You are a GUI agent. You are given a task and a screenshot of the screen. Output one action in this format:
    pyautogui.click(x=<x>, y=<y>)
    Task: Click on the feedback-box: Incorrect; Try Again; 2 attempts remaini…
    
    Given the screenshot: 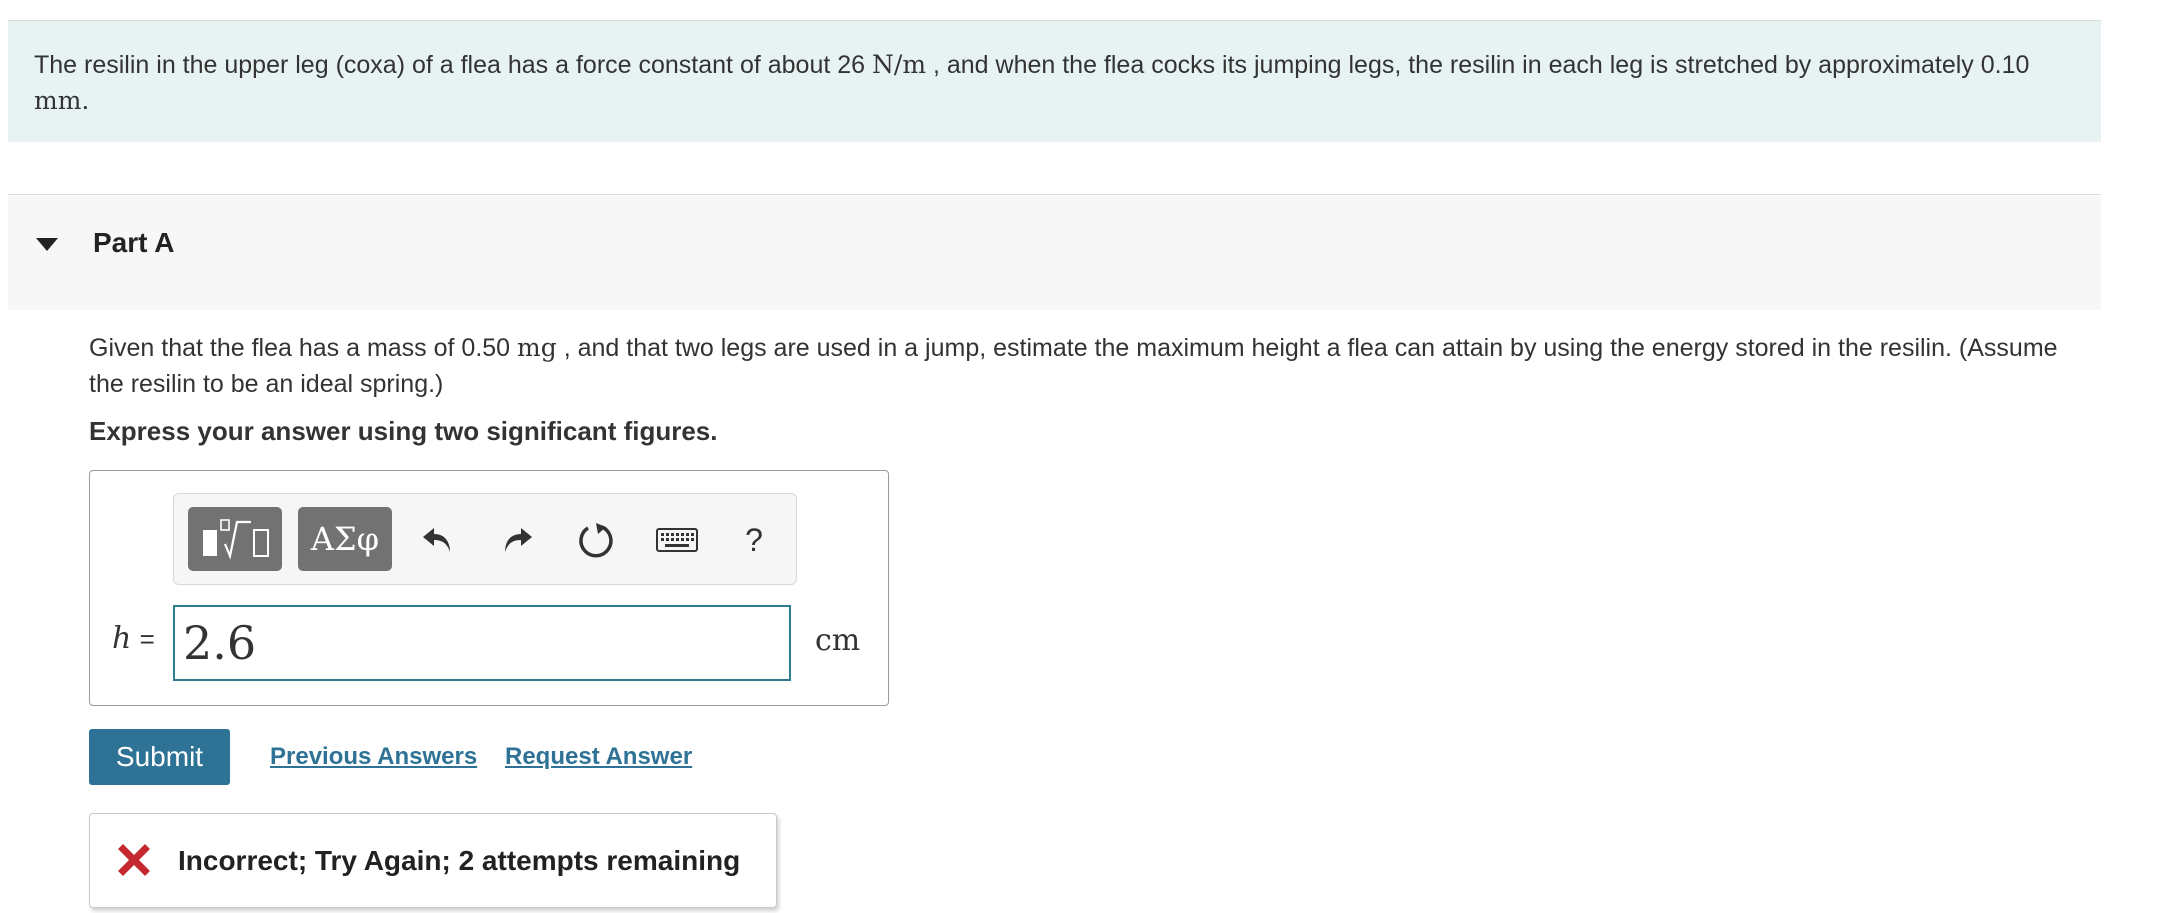 What is the action you would take?
    pyautogui.click(x=433, y=860)
    